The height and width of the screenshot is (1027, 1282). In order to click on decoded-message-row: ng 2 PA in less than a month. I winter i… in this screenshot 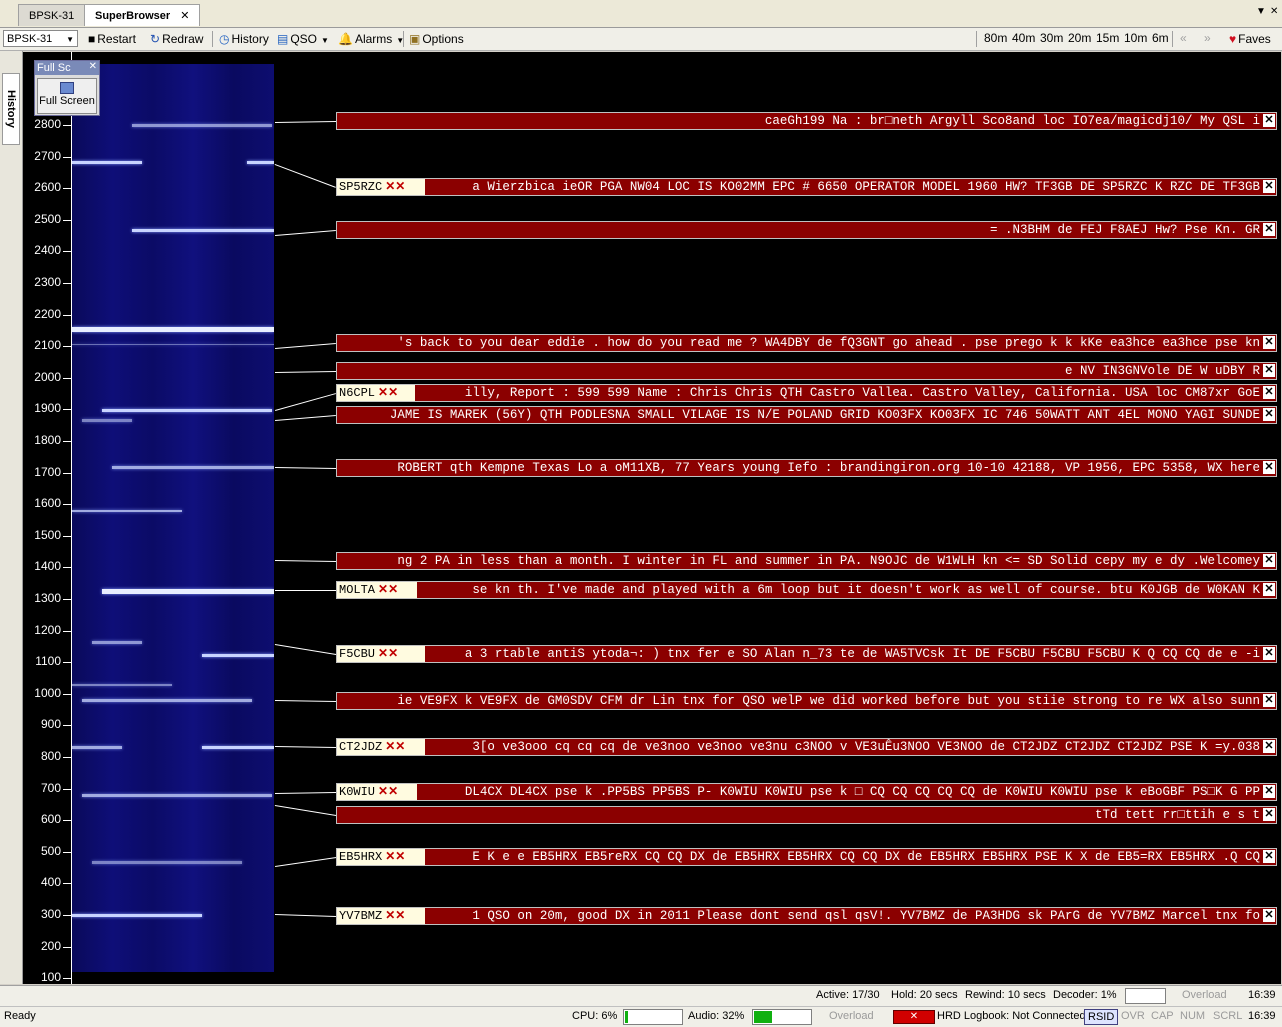, I will do `click(806, 561)`.